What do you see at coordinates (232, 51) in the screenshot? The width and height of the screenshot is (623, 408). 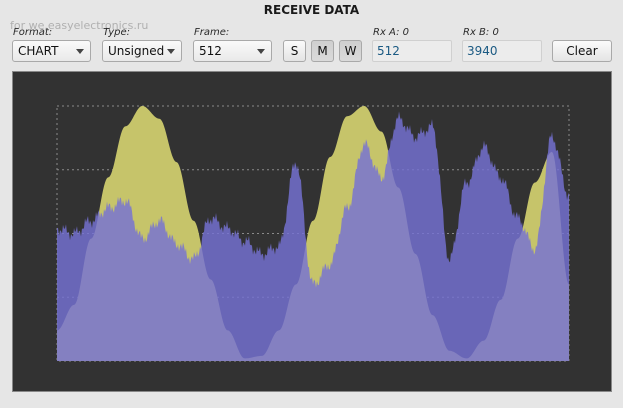 I see `frame-select: 512` at bounding box center [232, 51].